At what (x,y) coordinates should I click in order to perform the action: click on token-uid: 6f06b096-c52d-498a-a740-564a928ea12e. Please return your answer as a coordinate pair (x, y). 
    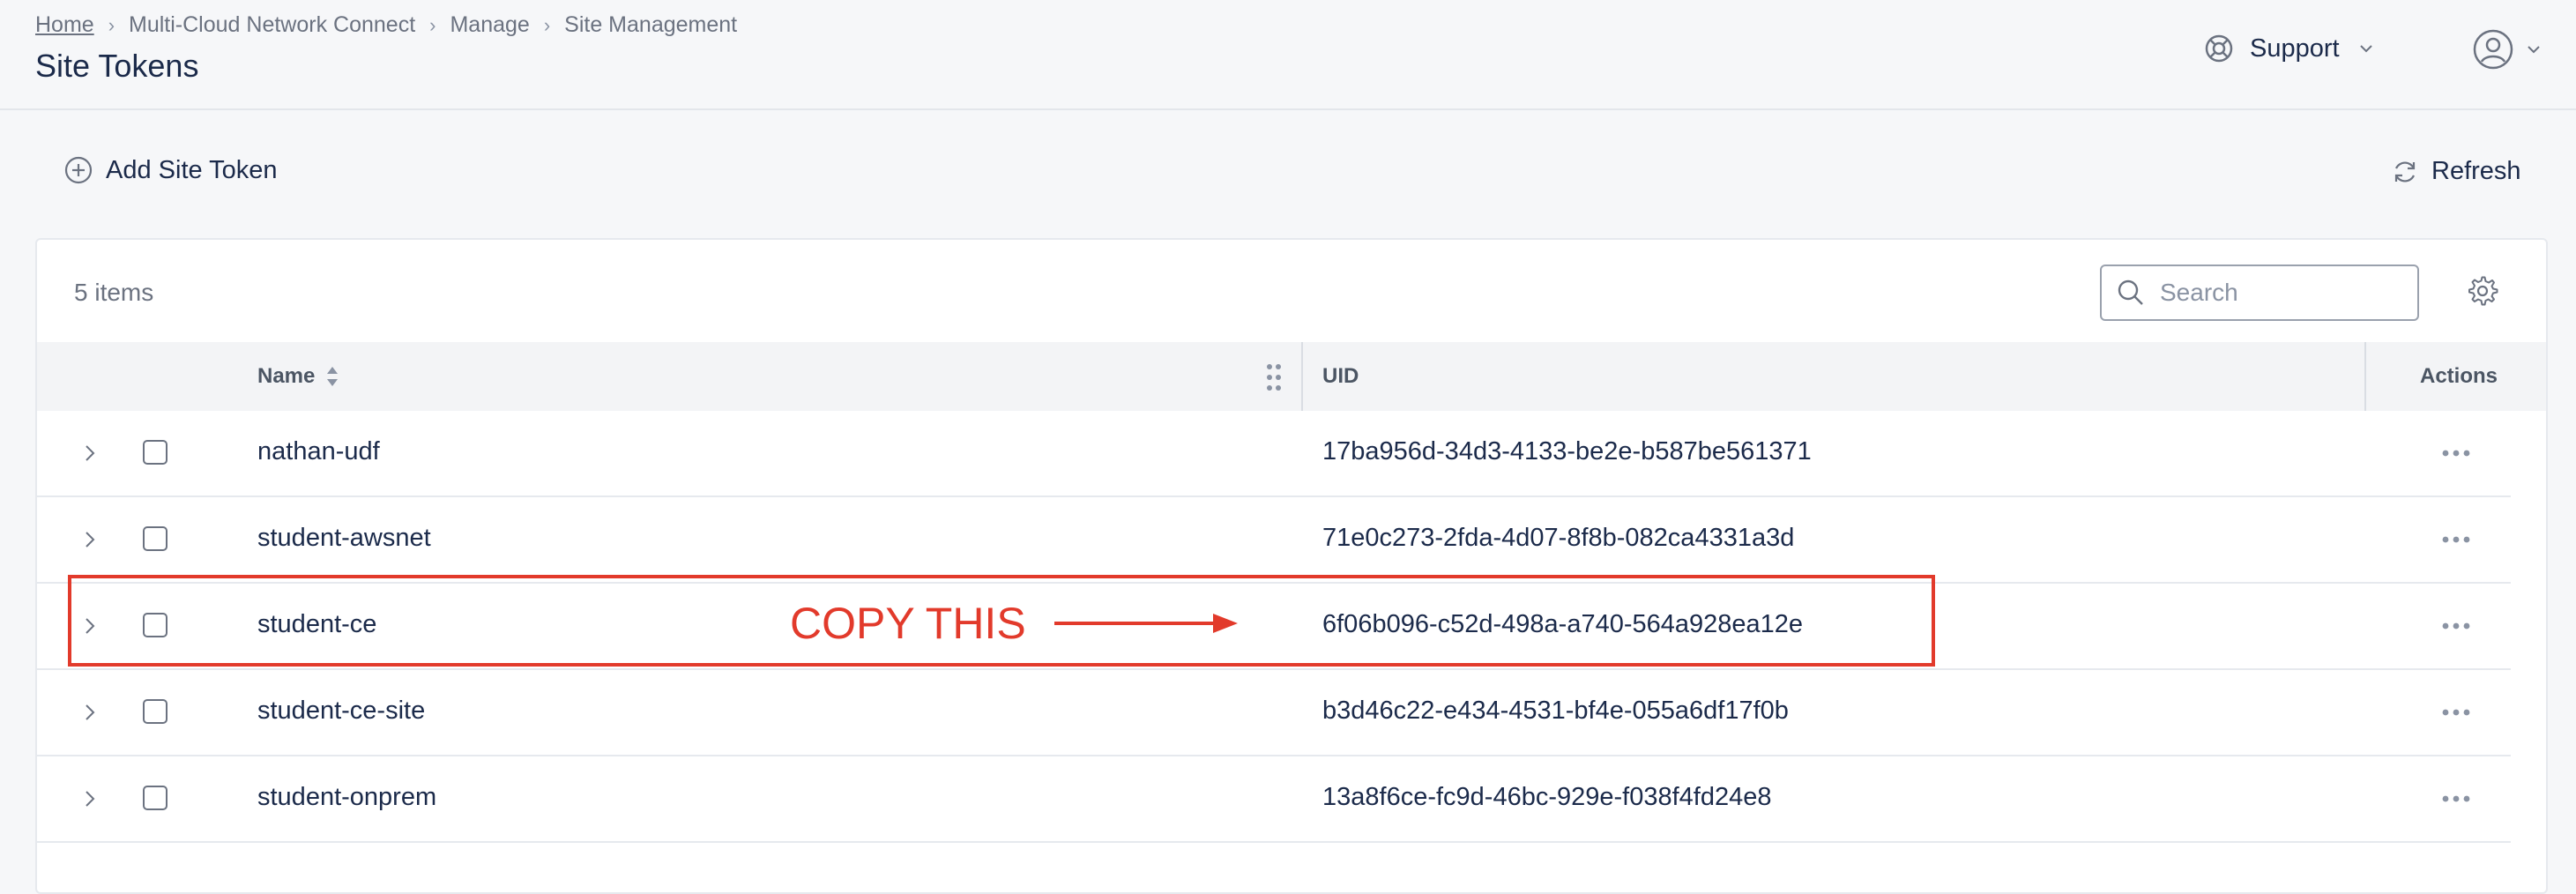
    Looking at the image, I should click on (1563, 624).